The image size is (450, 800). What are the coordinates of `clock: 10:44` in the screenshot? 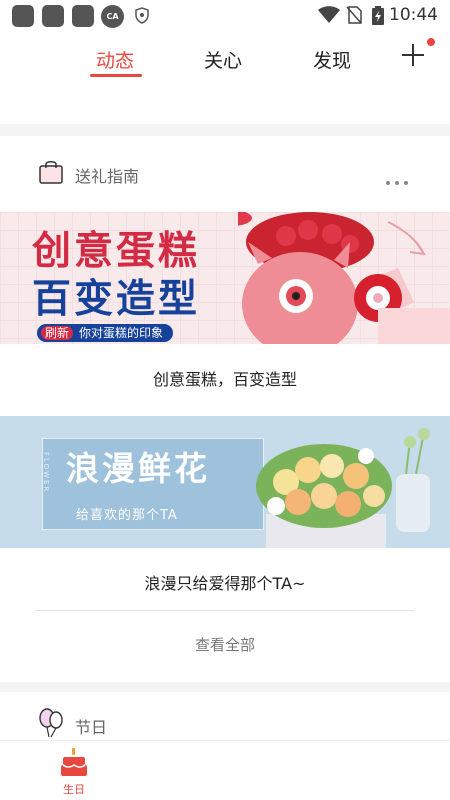 It's located at (413, 15).